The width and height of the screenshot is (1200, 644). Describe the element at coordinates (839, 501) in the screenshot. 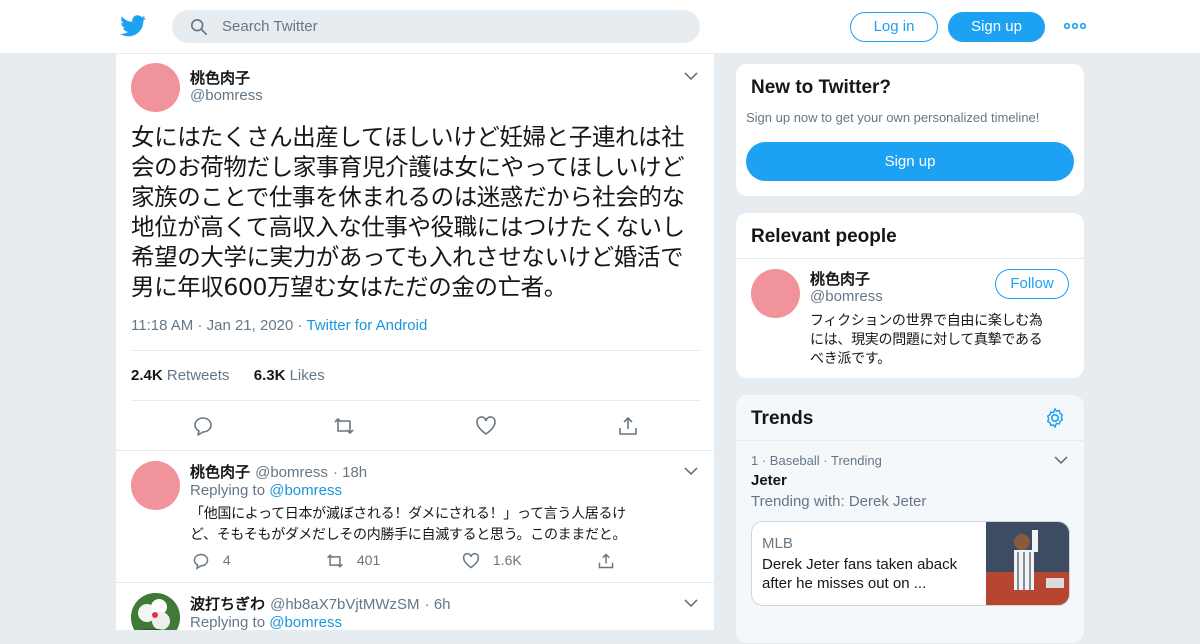

I see `trend-context: Trending with: Derek Jeter` at that location.